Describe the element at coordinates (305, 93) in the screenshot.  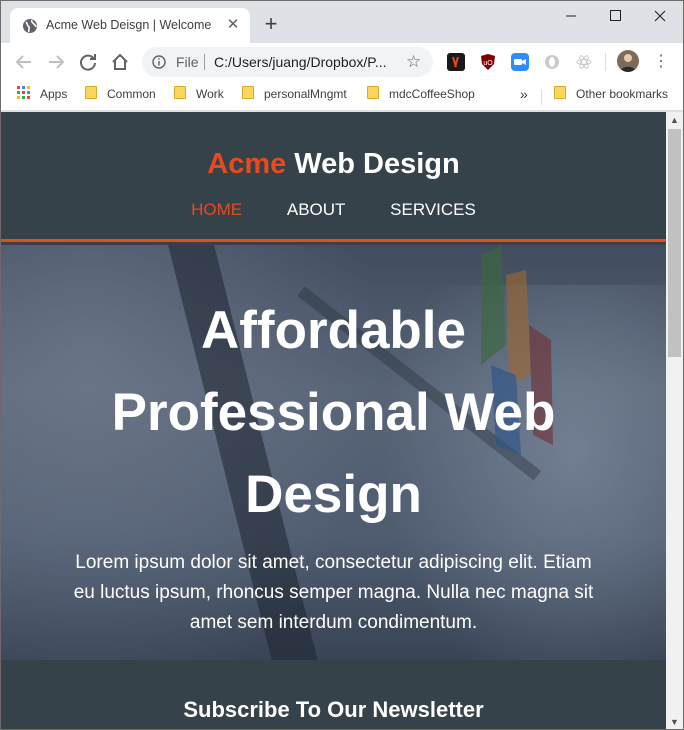
I see `bookmark-label: personalMngmt` at that location.